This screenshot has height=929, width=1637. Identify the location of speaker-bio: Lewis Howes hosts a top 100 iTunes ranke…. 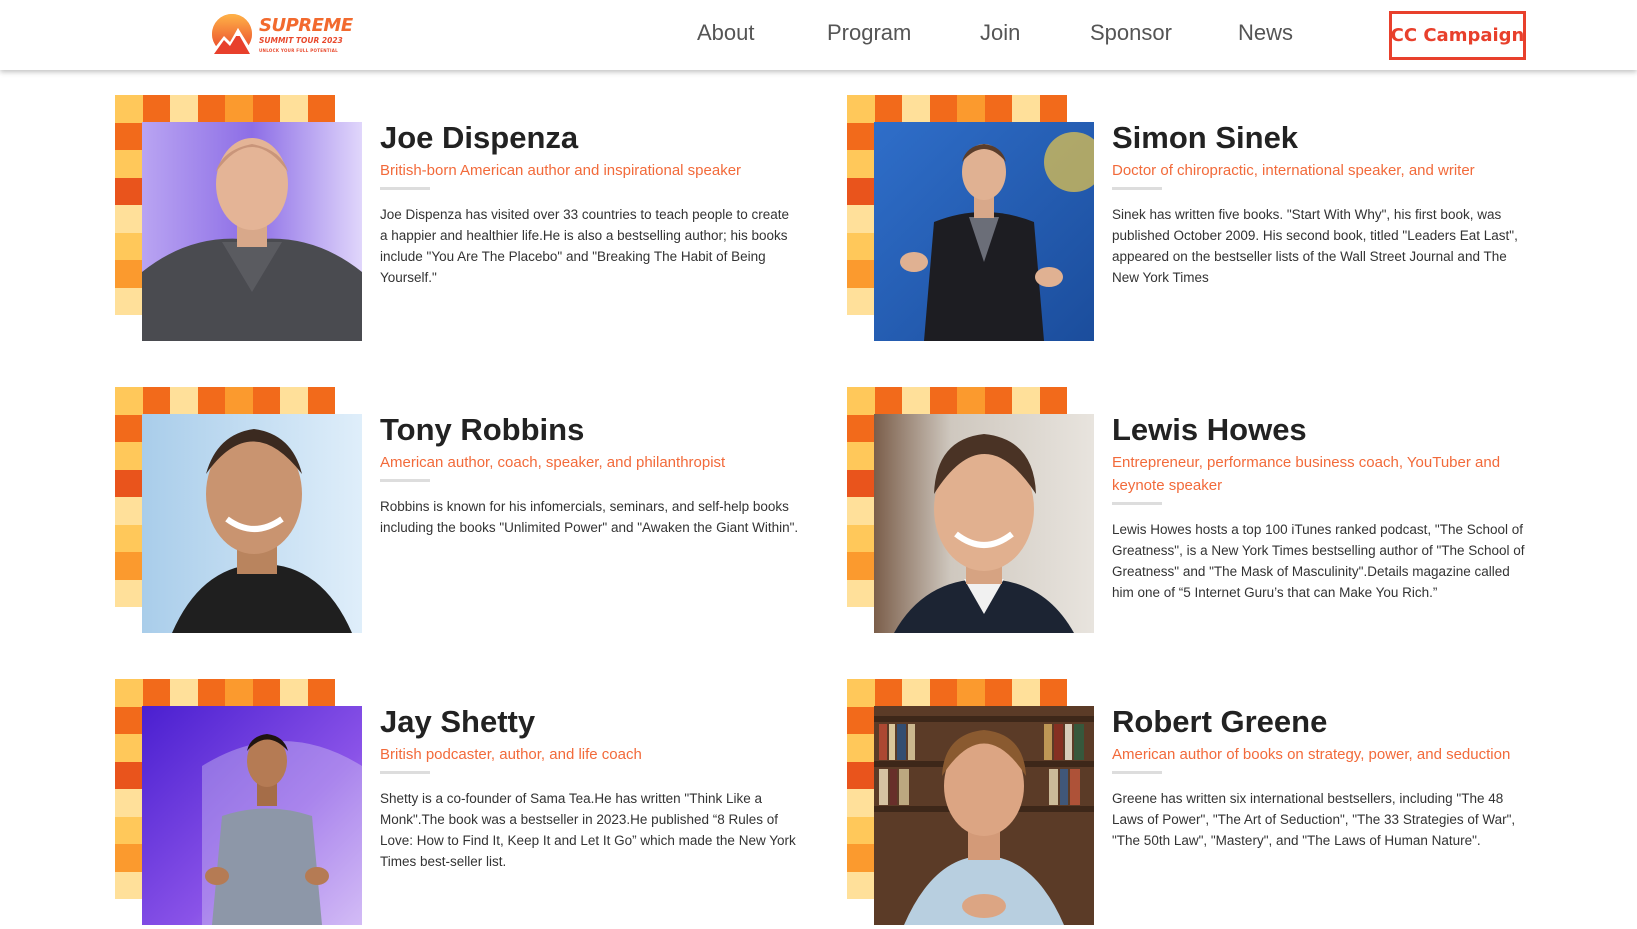
(1318, 560).